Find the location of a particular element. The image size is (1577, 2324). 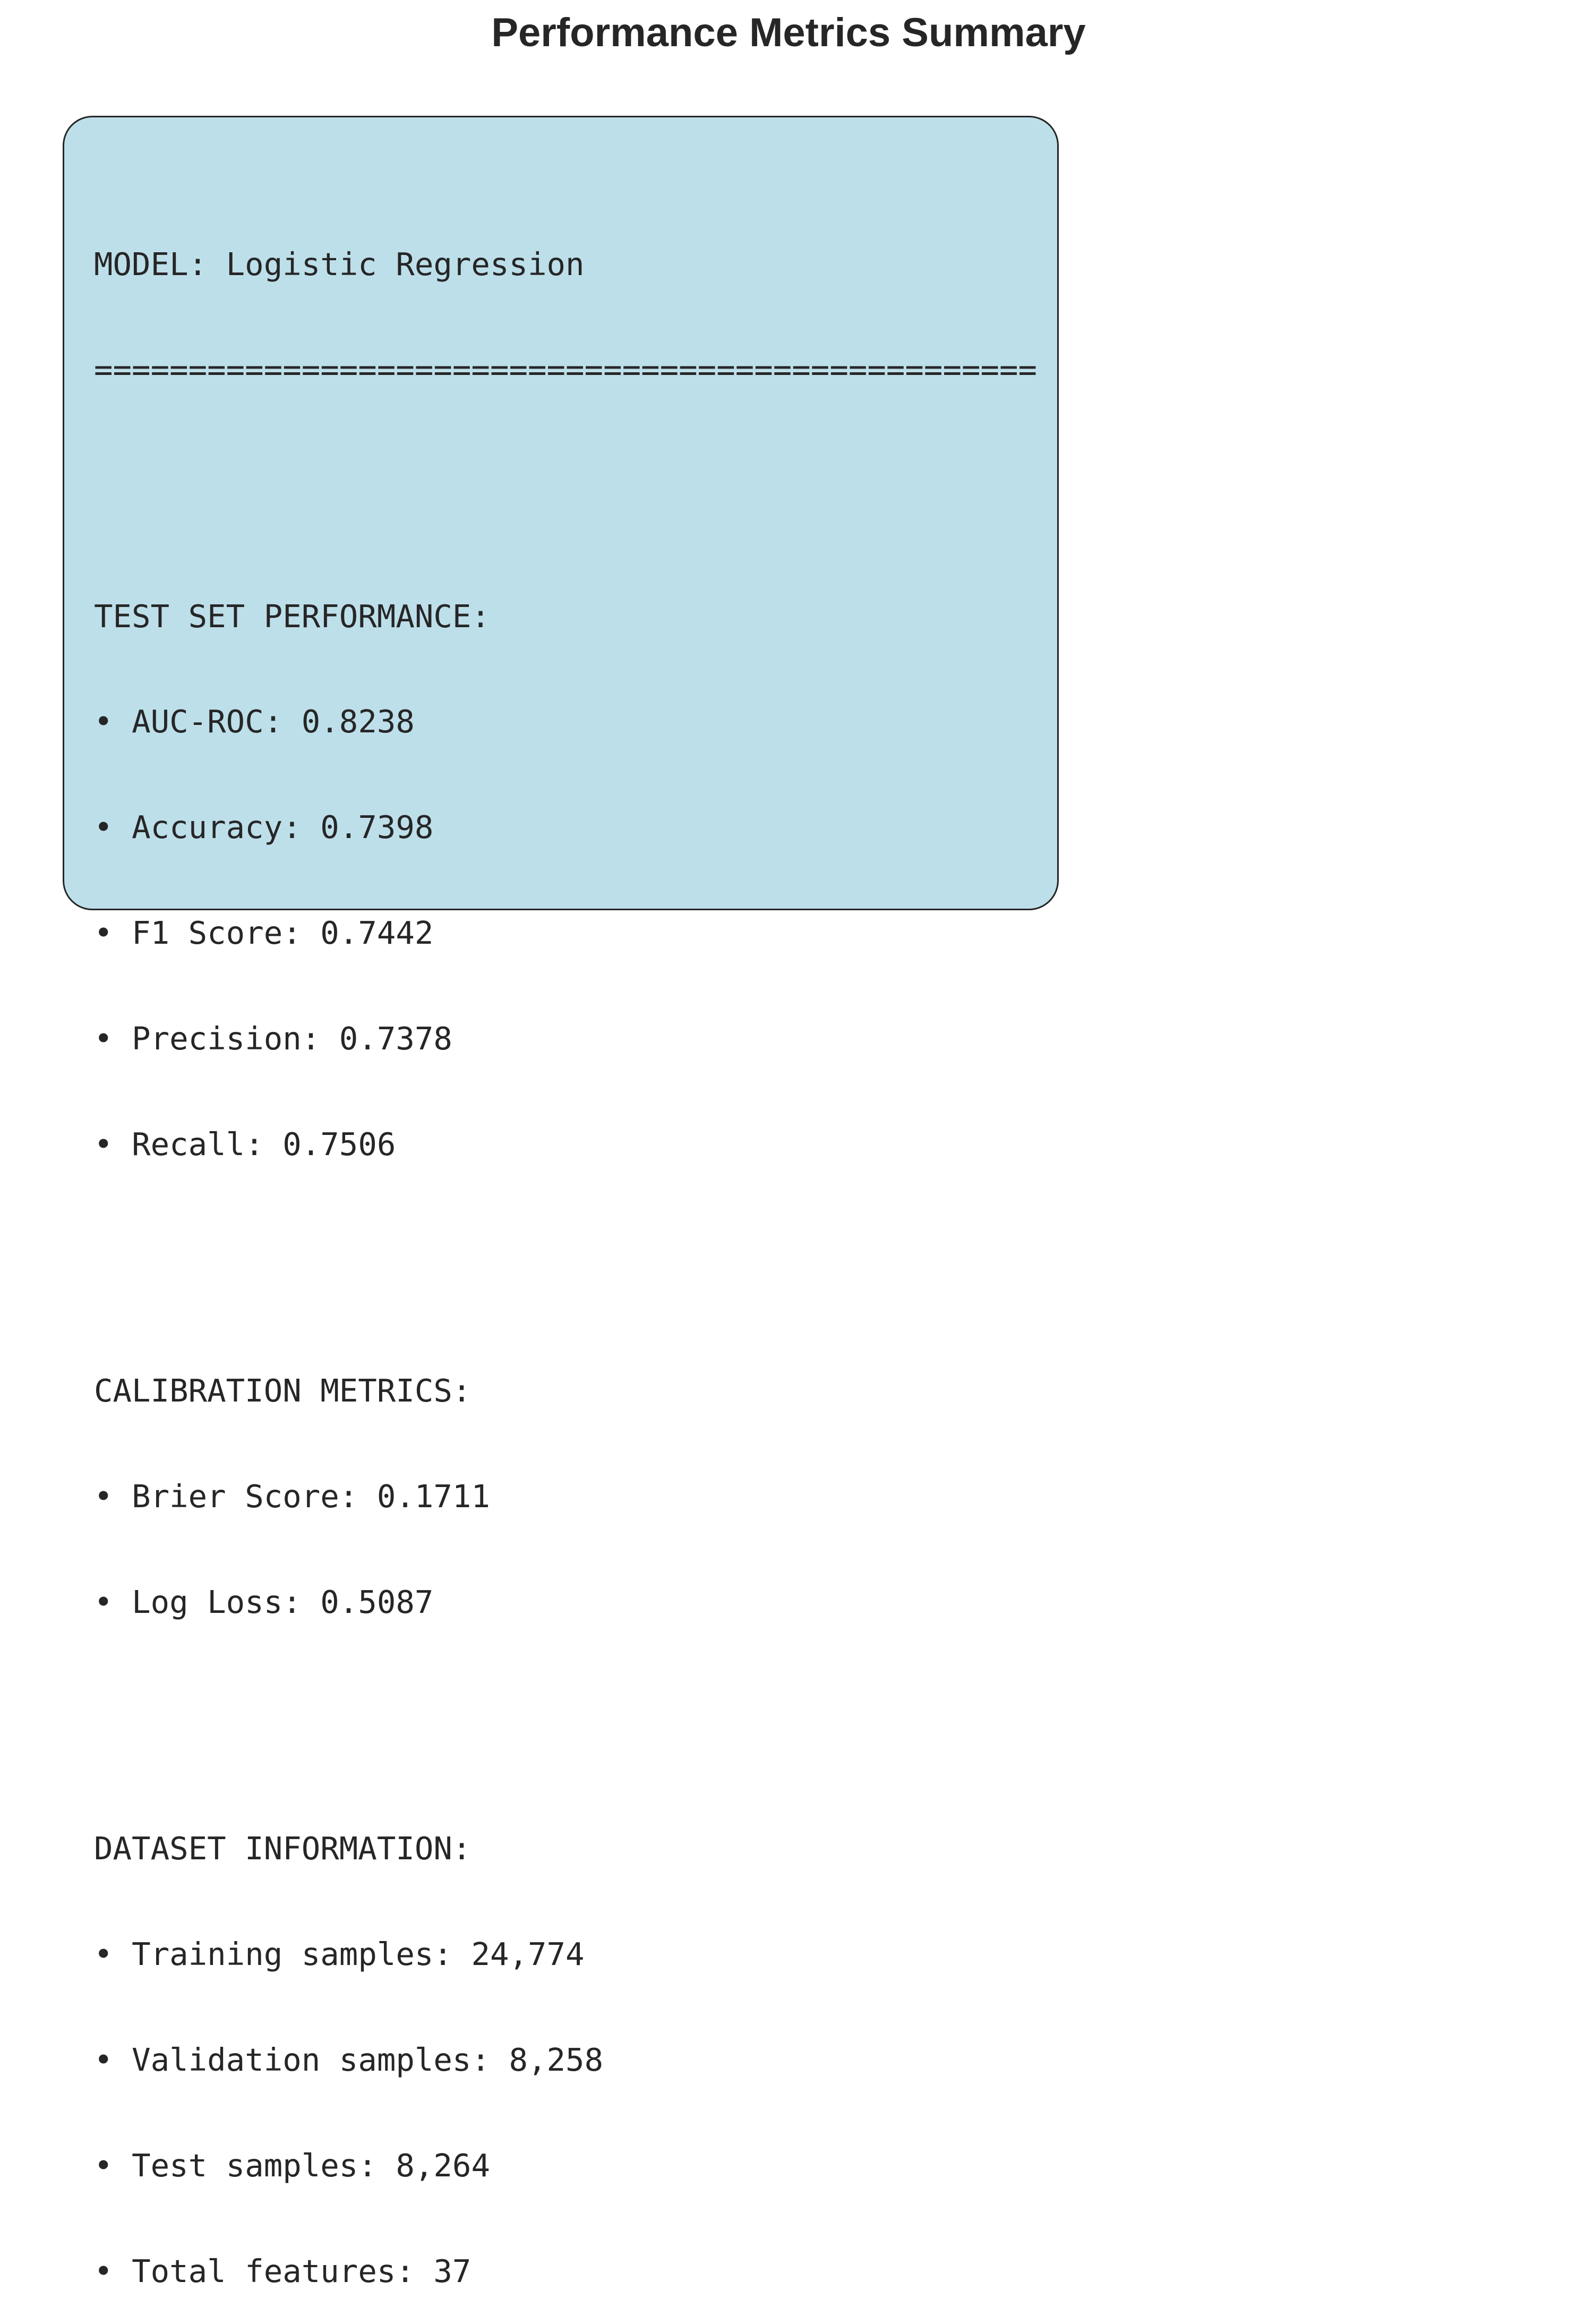

dataset-validation-samples: • Validation samples: 8,258 is located at coordinates (565, 2059).